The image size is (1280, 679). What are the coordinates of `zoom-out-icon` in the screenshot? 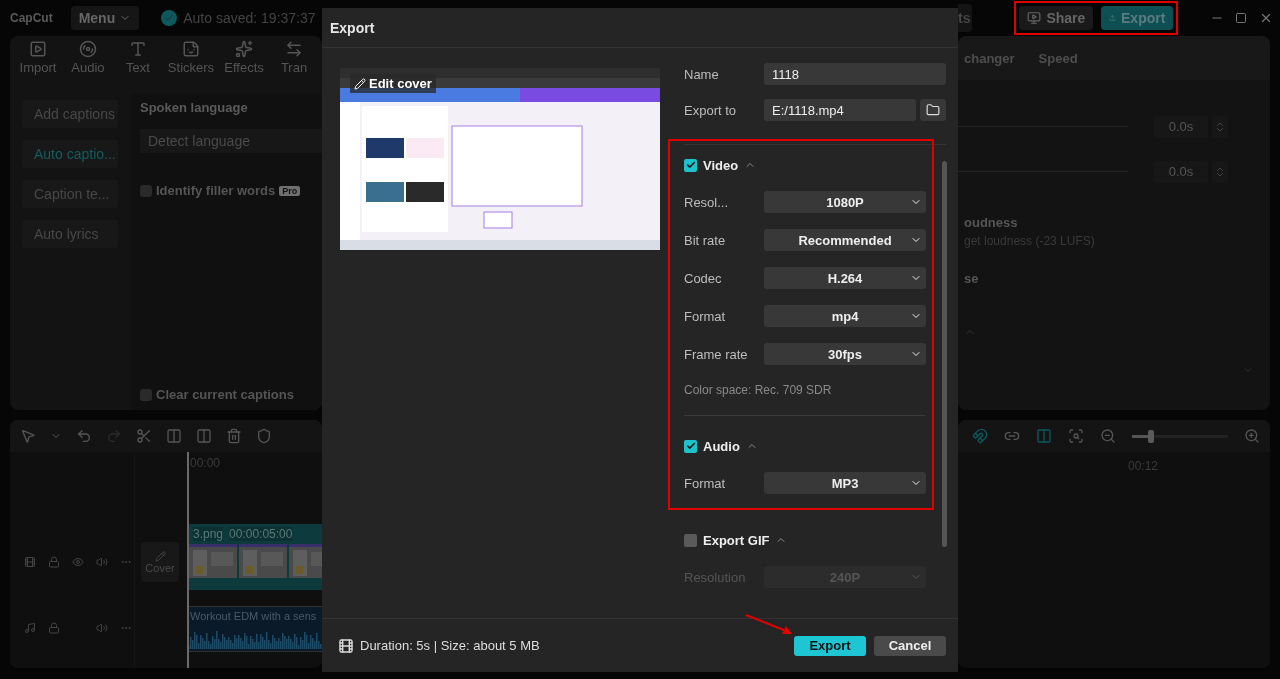 It's located at (1108, 436).